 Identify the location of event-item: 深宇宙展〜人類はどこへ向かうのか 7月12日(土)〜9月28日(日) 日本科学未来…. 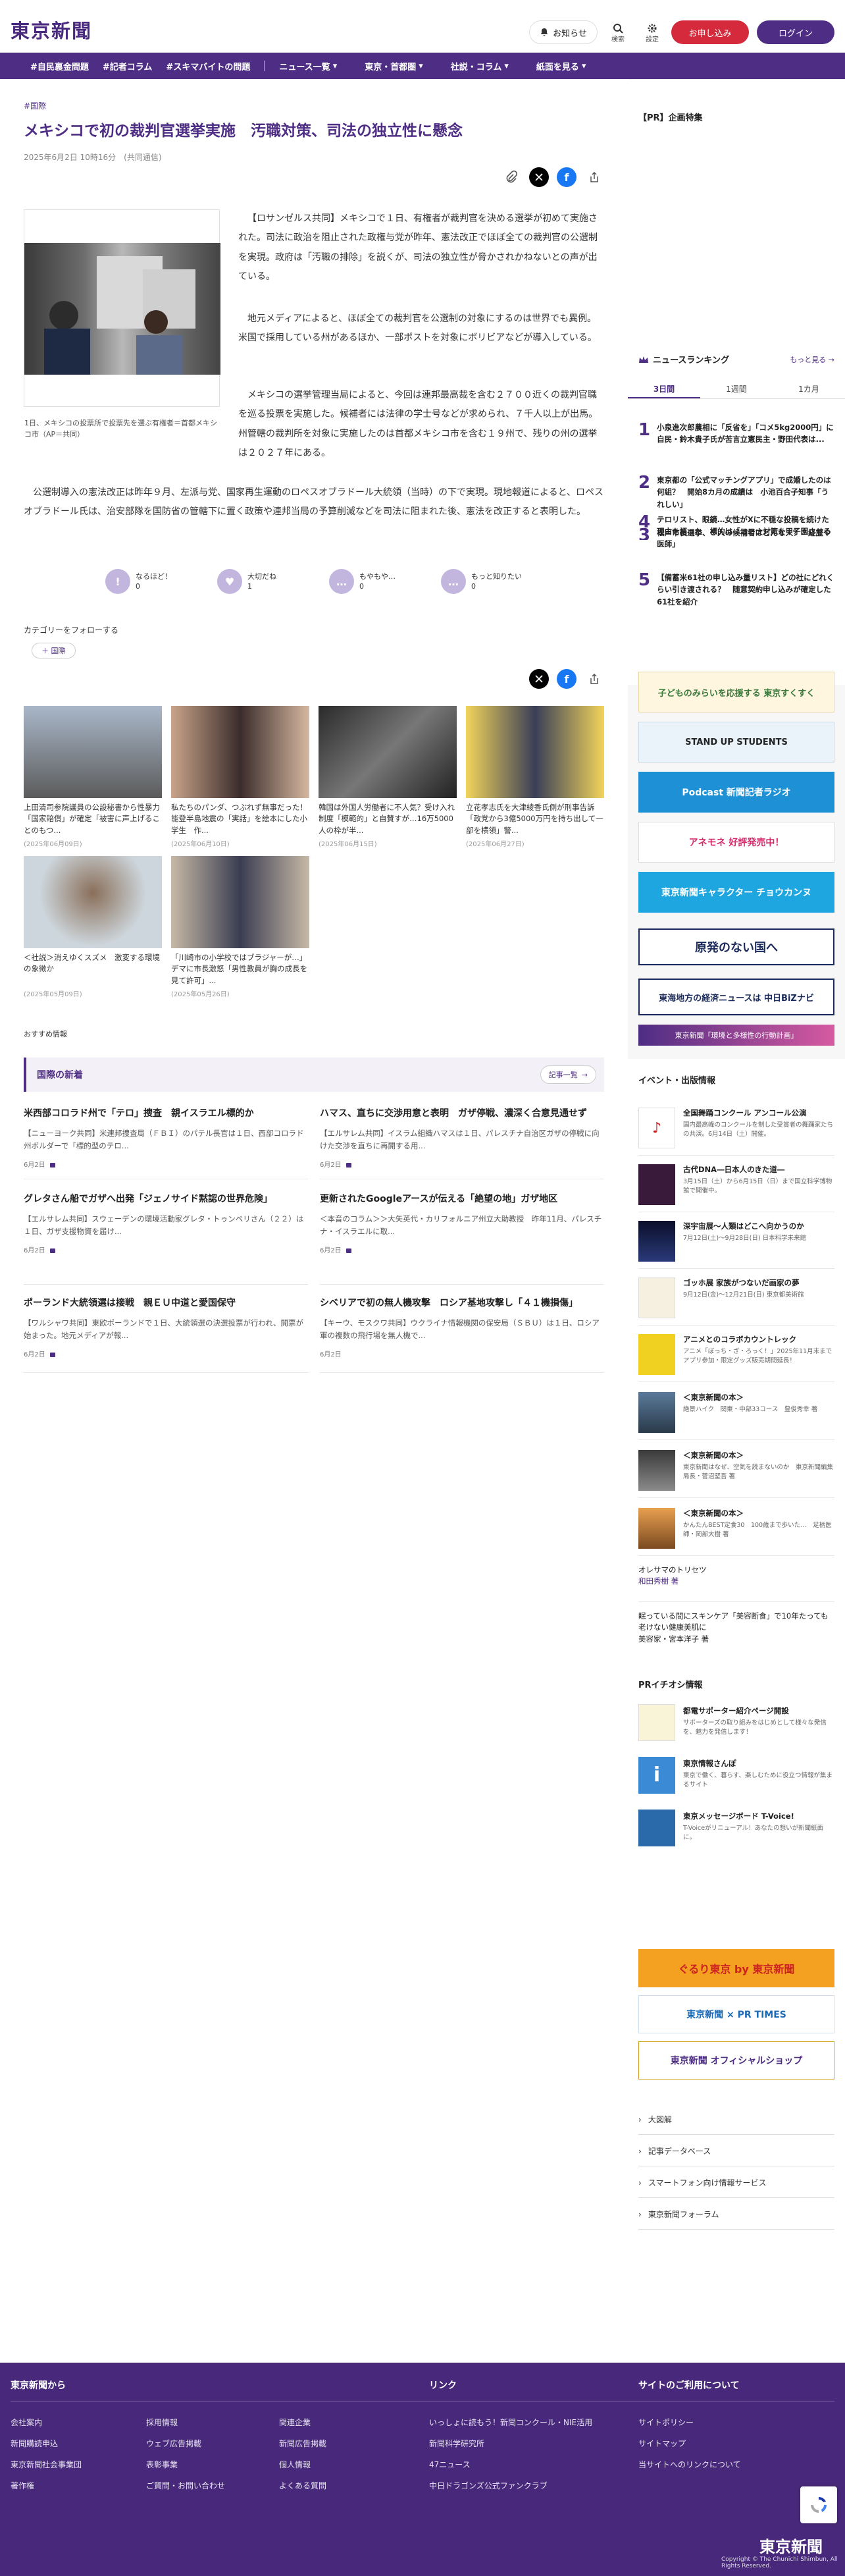
(736, 1243).